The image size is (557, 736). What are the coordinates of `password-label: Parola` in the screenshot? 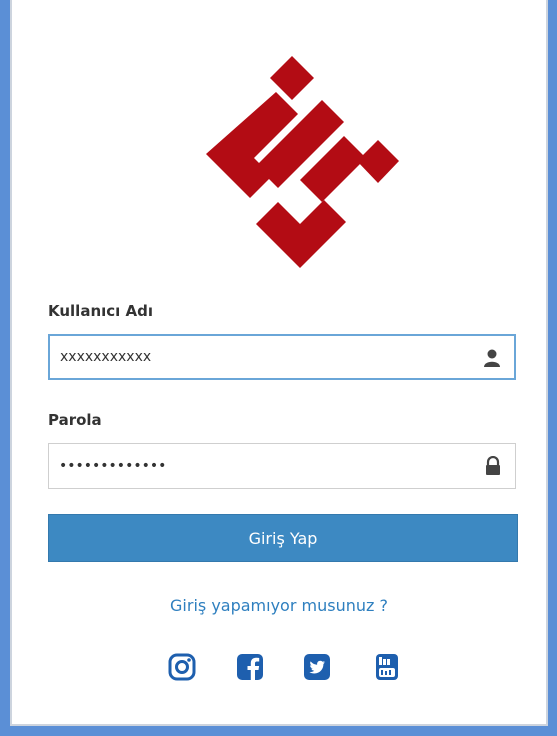 It's located at (75, 420).